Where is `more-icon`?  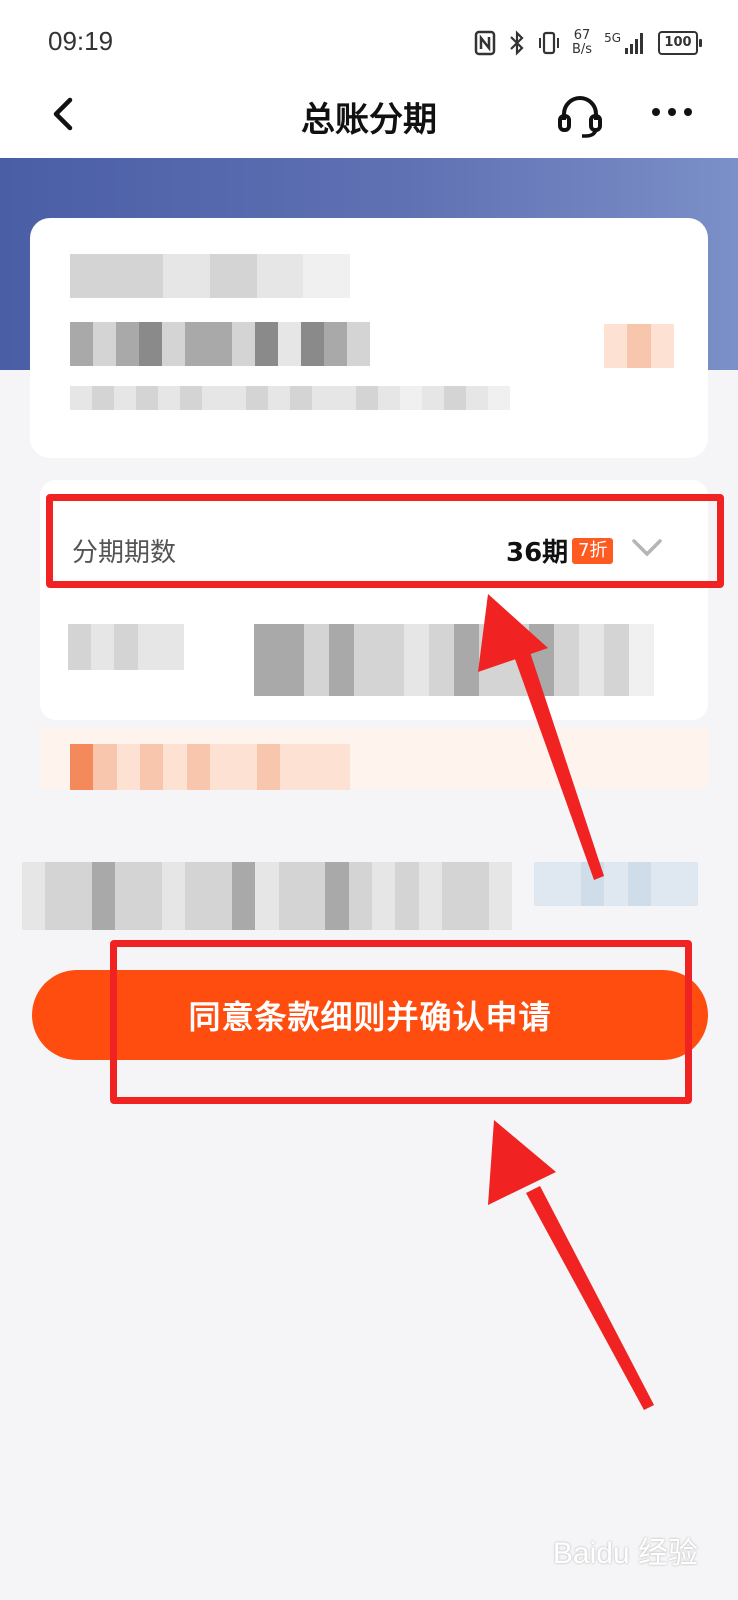 more-icon is located at coordinates (672, 112).